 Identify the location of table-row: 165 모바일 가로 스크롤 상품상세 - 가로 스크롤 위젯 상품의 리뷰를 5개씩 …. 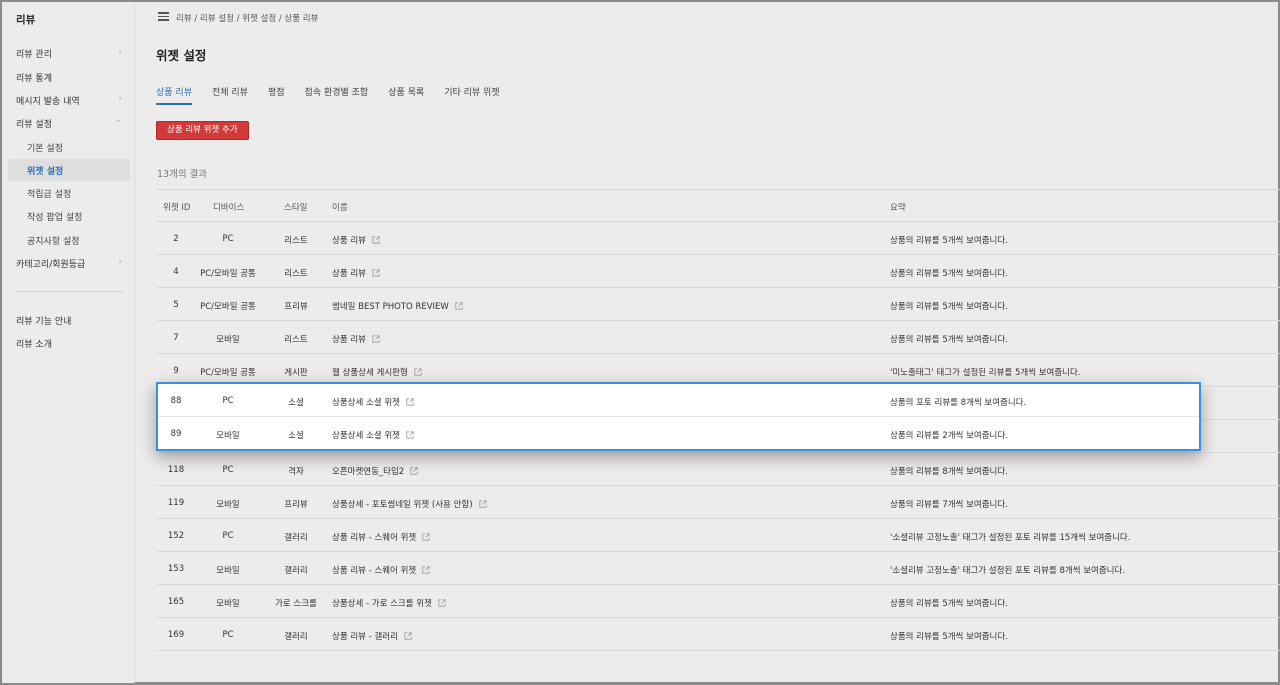
(718, 601).